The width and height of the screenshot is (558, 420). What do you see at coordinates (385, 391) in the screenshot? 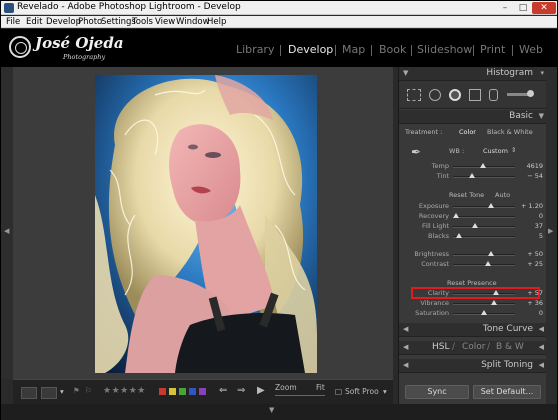
I see `toolbar-menu-icon: ▾` at bounding box center [385, 391].